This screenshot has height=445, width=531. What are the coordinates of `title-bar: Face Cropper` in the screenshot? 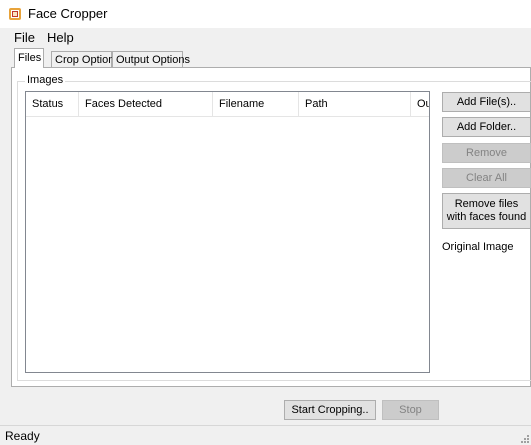 It's located at (265, 14).